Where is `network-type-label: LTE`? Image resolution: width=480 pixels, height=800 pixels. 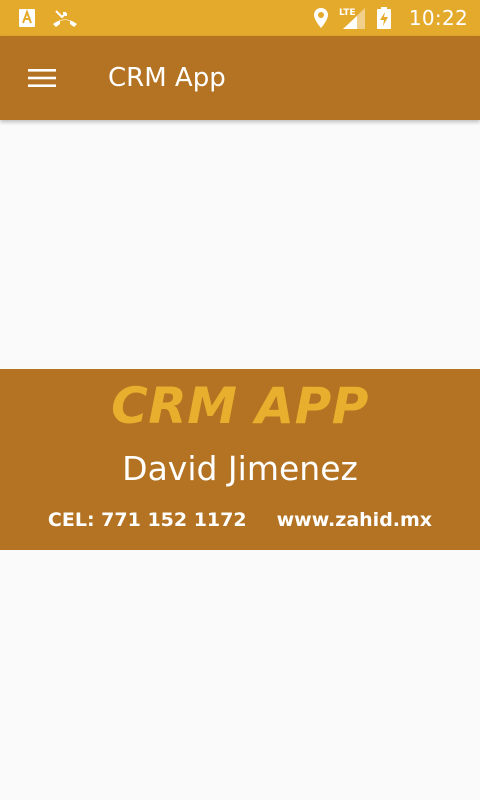
network-type-label: LTE is located at coordinates (347, 13).